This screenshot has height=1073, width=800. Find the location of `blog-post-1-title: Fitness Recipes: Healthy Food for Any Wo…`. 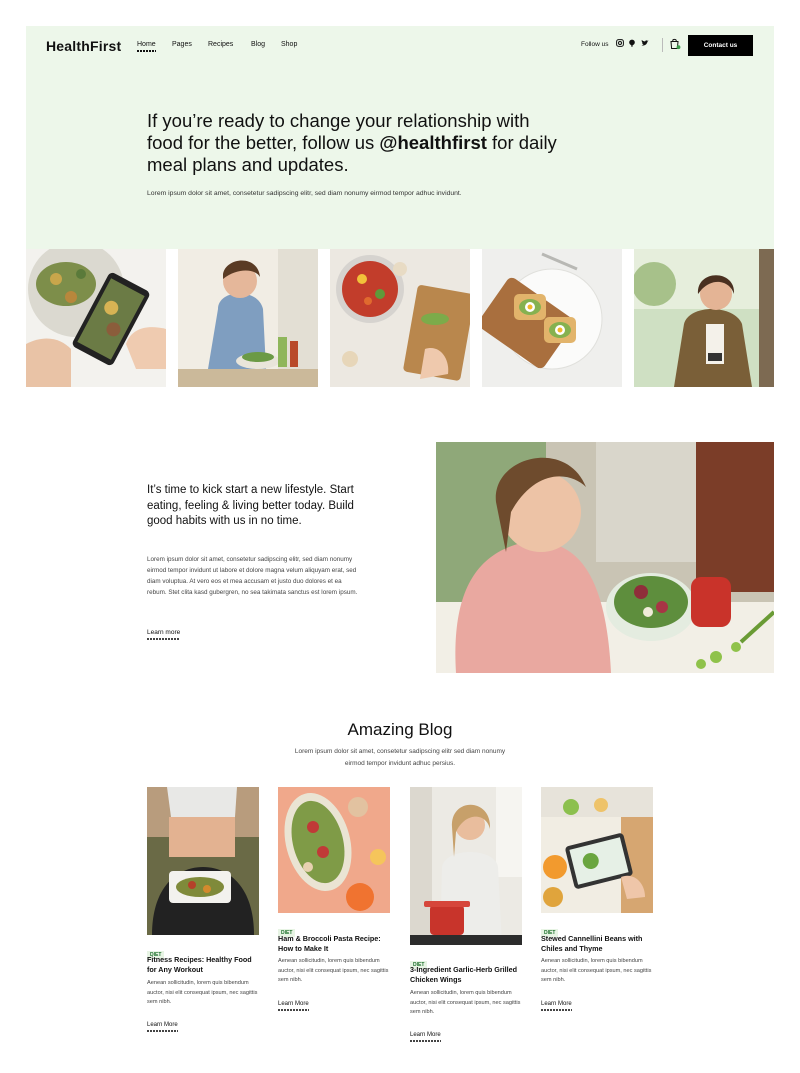

blog-post-1-title: Fitness Recipes: Healthy Food for Any Wo… is located at coordinates (203, 965).